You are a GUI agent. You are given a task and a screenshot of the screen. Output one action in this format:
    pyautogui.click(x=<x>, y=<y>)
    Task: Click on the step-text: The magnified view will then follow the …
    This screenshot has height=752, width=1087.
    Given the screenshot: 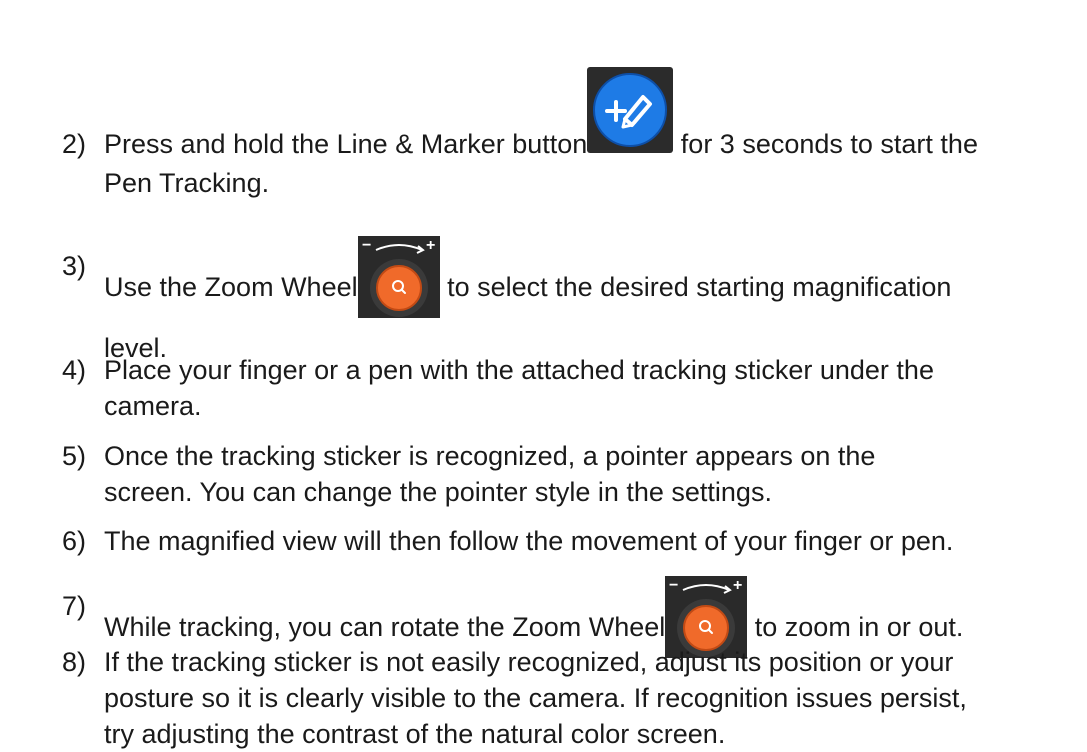 What is the action you would take?
    pyautogui.click(x=529, y=541)
    